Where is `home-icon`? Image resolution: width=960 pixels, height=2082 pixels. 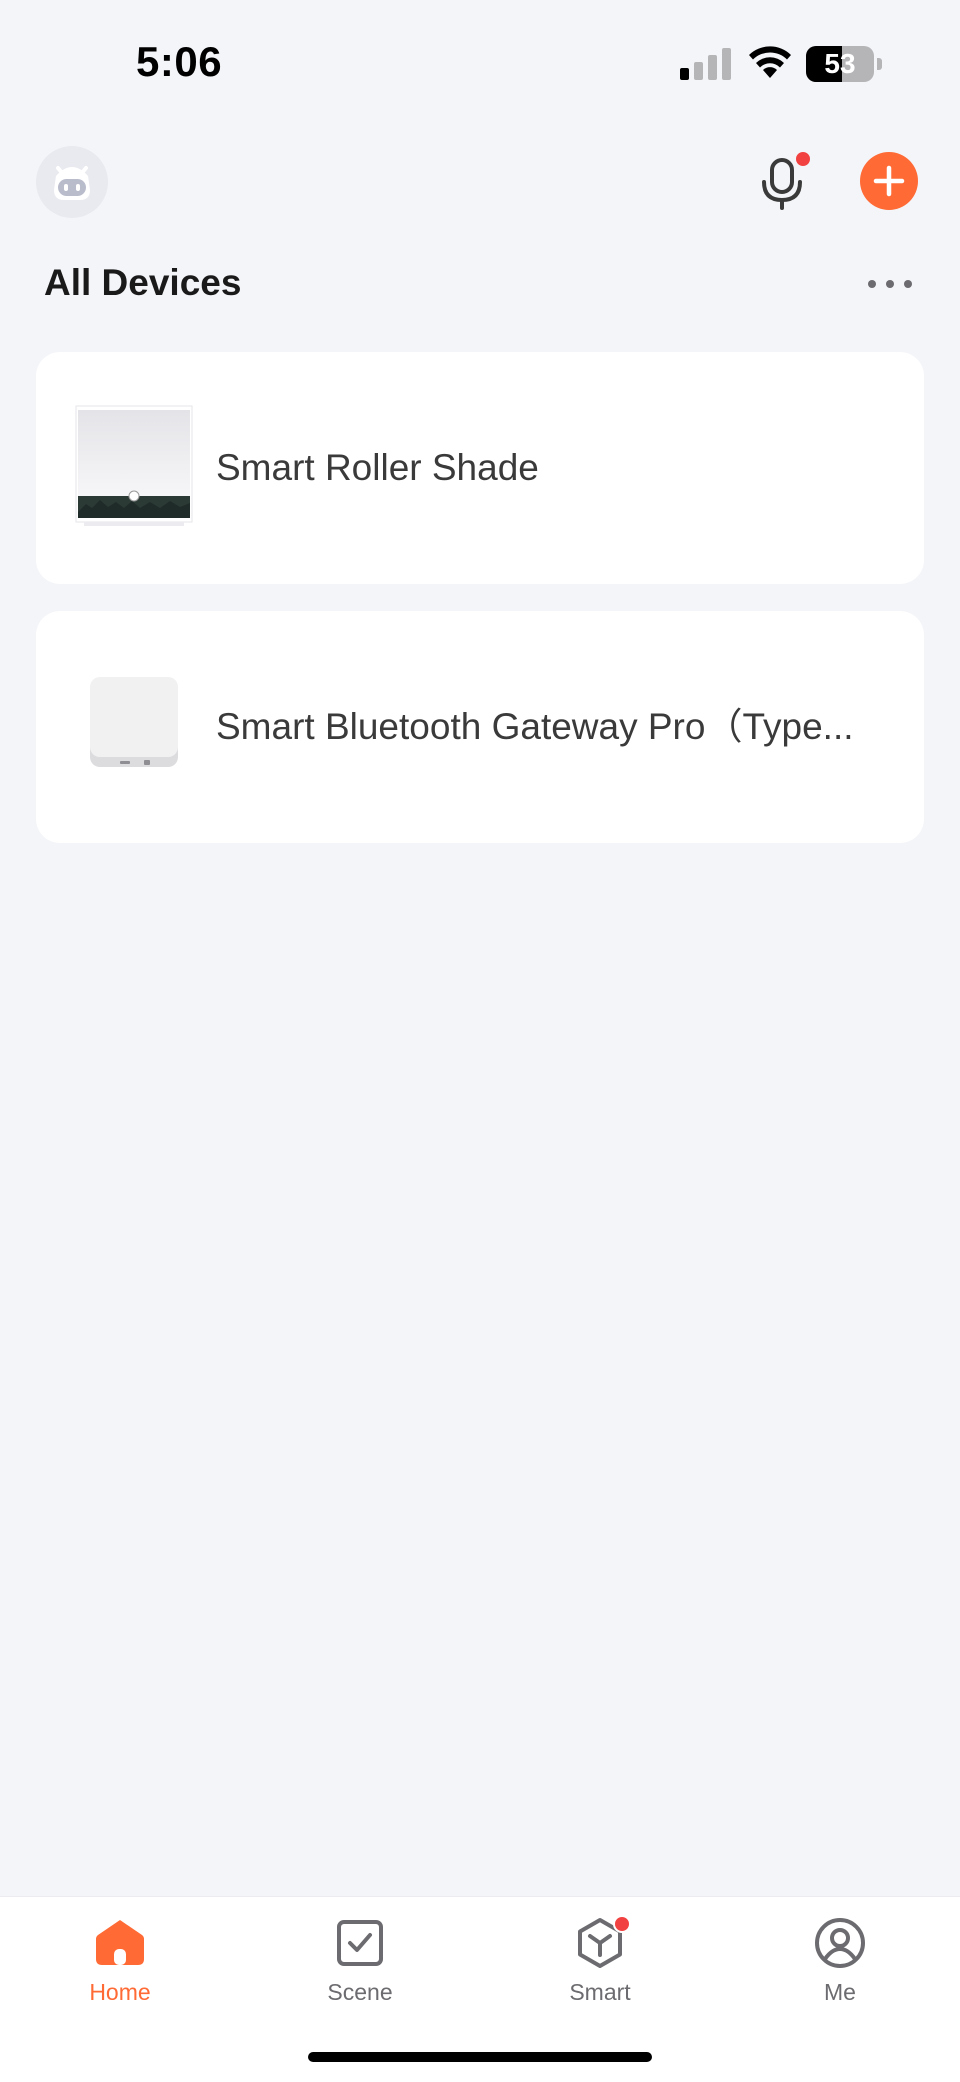
home-icon is located at coordinates (120, 1942).